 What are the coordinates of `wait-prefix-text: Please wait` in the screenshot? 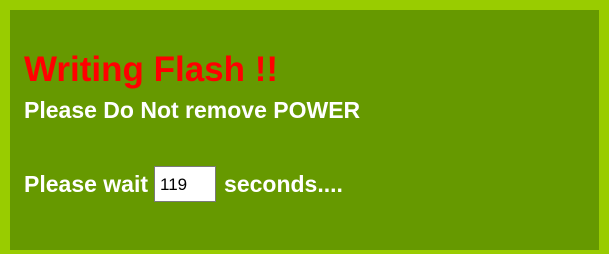 It's located at (86, 184).